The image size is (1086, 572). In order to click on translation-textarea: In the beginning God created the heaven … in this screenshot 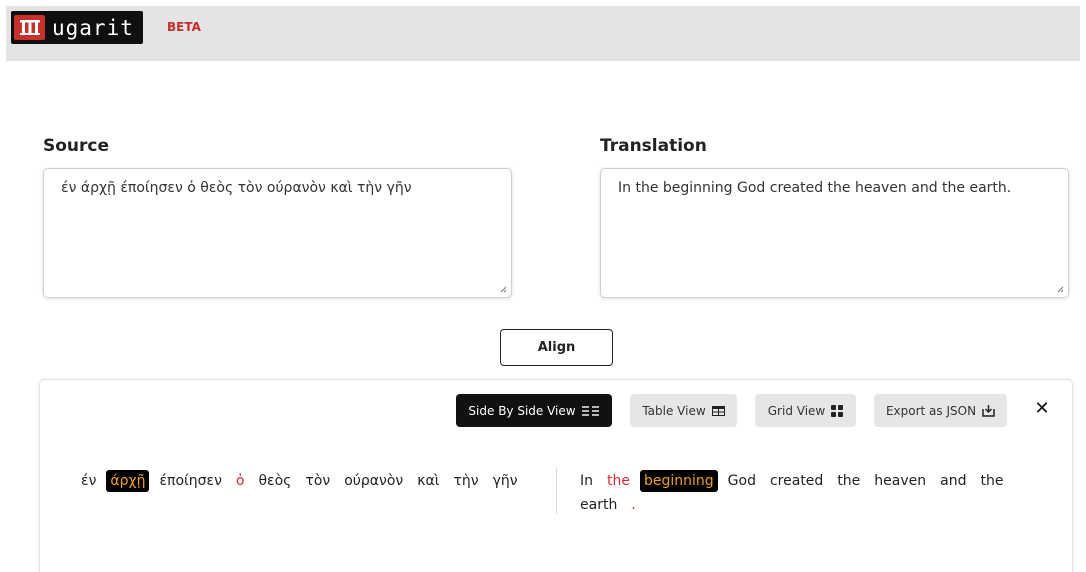, I will do `click(834, 233)`.